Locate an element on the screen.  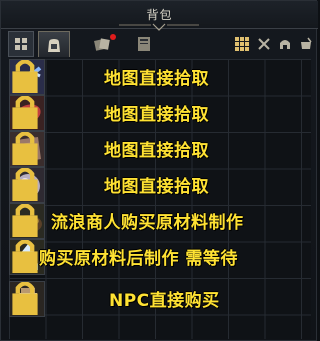
notification-dot is located at coordinates (113, 37).